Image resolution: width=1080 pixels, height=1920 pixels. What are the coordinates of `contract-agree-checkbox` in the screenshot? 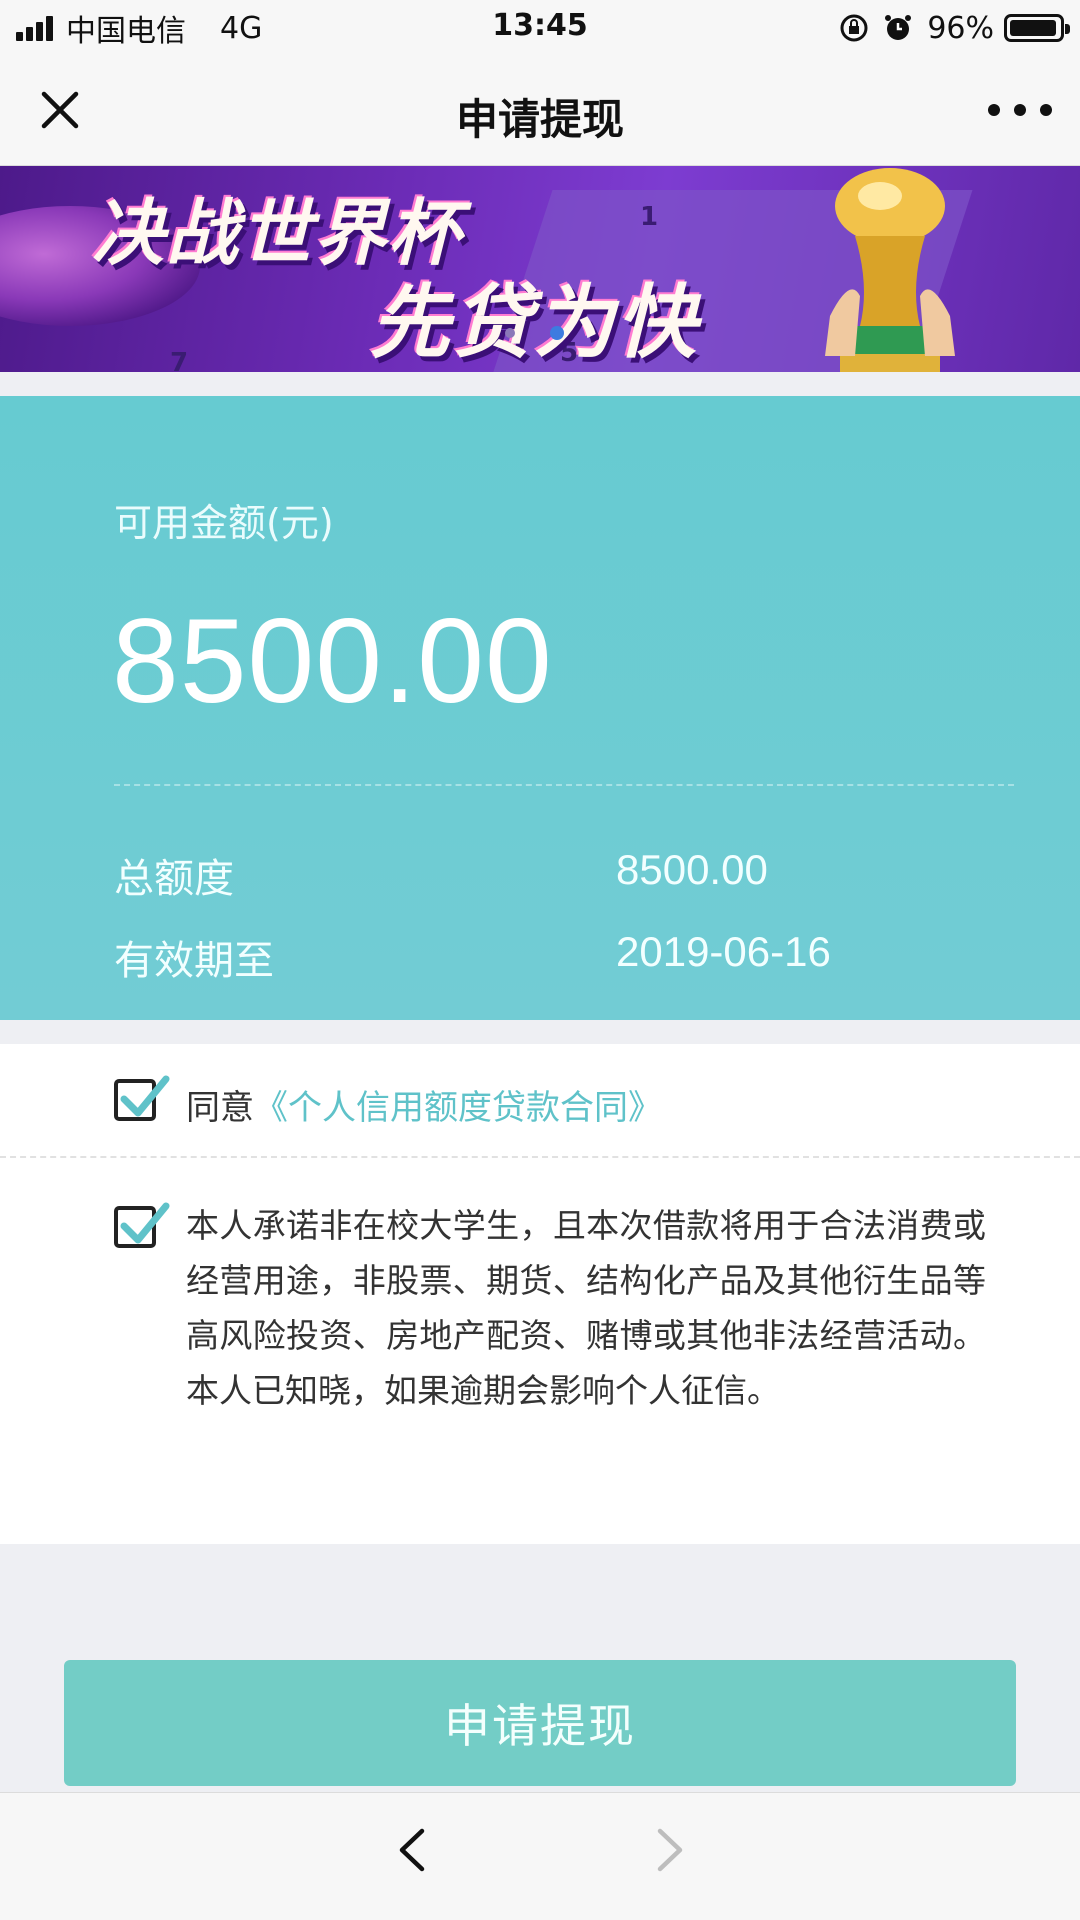 It's located at (142, 1098).